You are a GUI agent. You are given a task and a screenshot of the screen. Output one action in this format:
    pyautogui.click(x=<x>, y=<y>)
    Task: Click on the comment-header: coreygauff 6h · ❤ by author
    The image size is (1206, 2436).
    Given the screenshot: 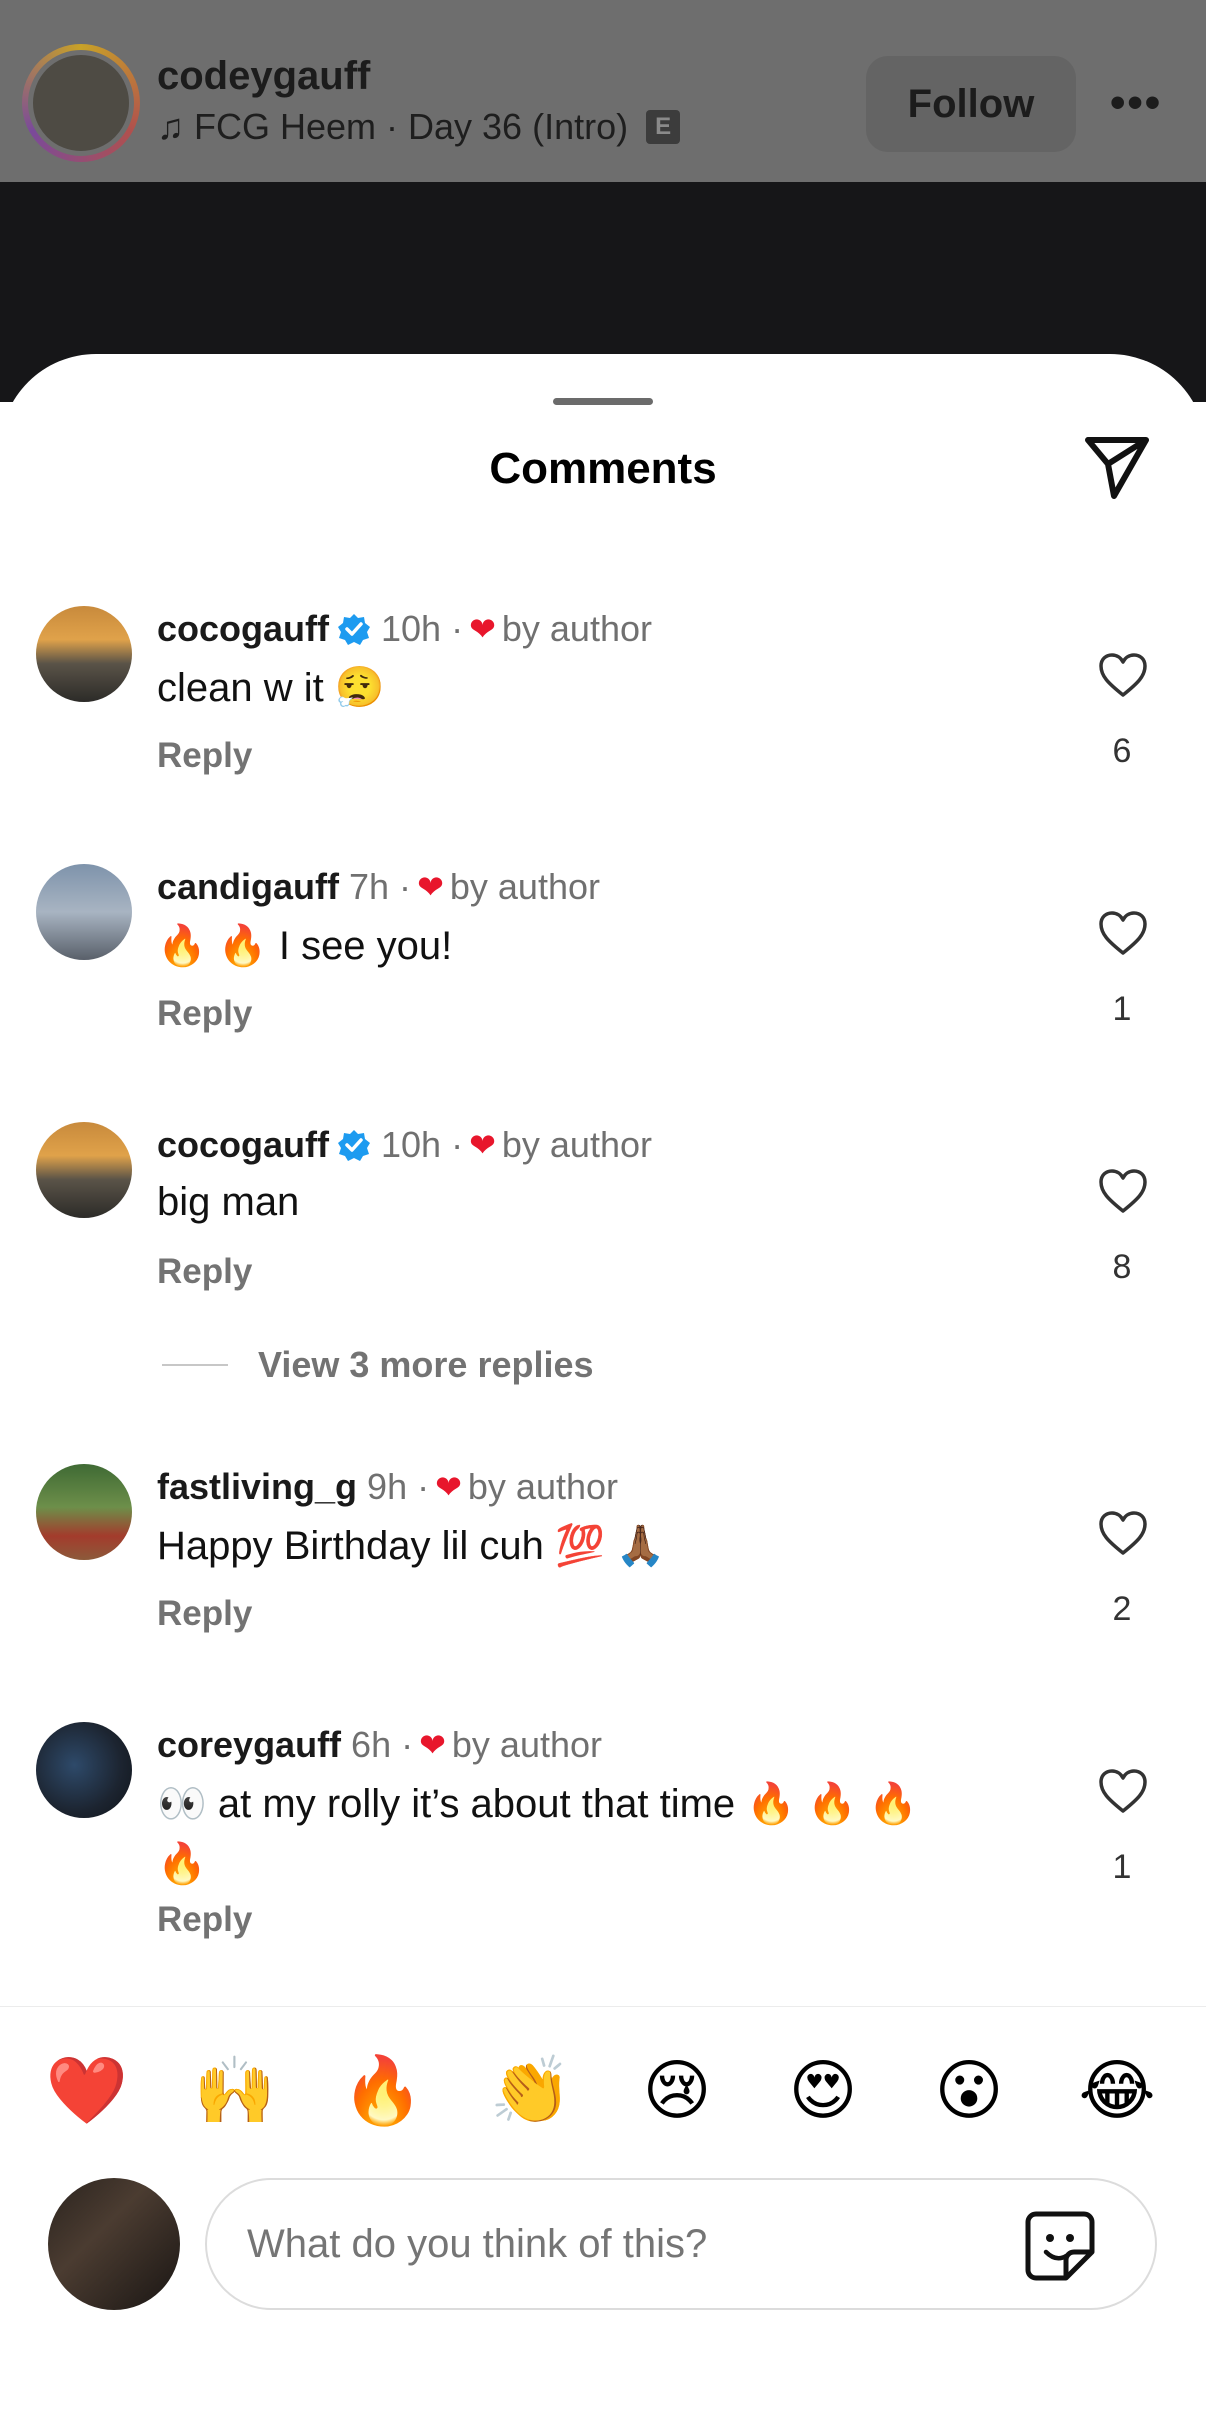 What is the action you would take?
    pyautogui.click(x=379, y=1745)
    